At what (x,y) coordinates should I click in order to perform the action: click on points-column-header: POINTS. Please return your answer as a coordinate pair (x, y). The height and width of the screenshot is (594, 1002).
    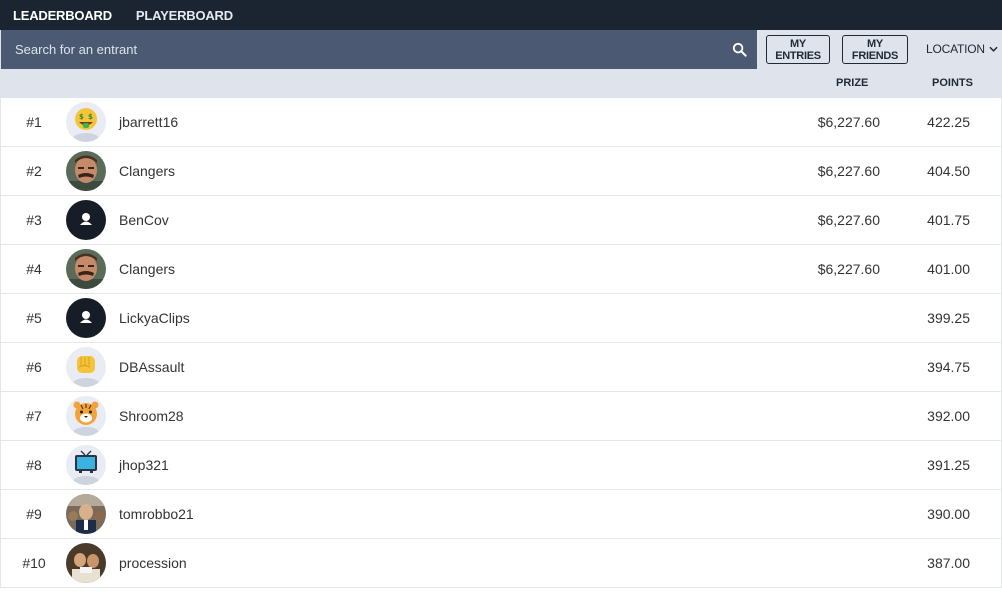
    Looking at the image, I should click on (952, 83).